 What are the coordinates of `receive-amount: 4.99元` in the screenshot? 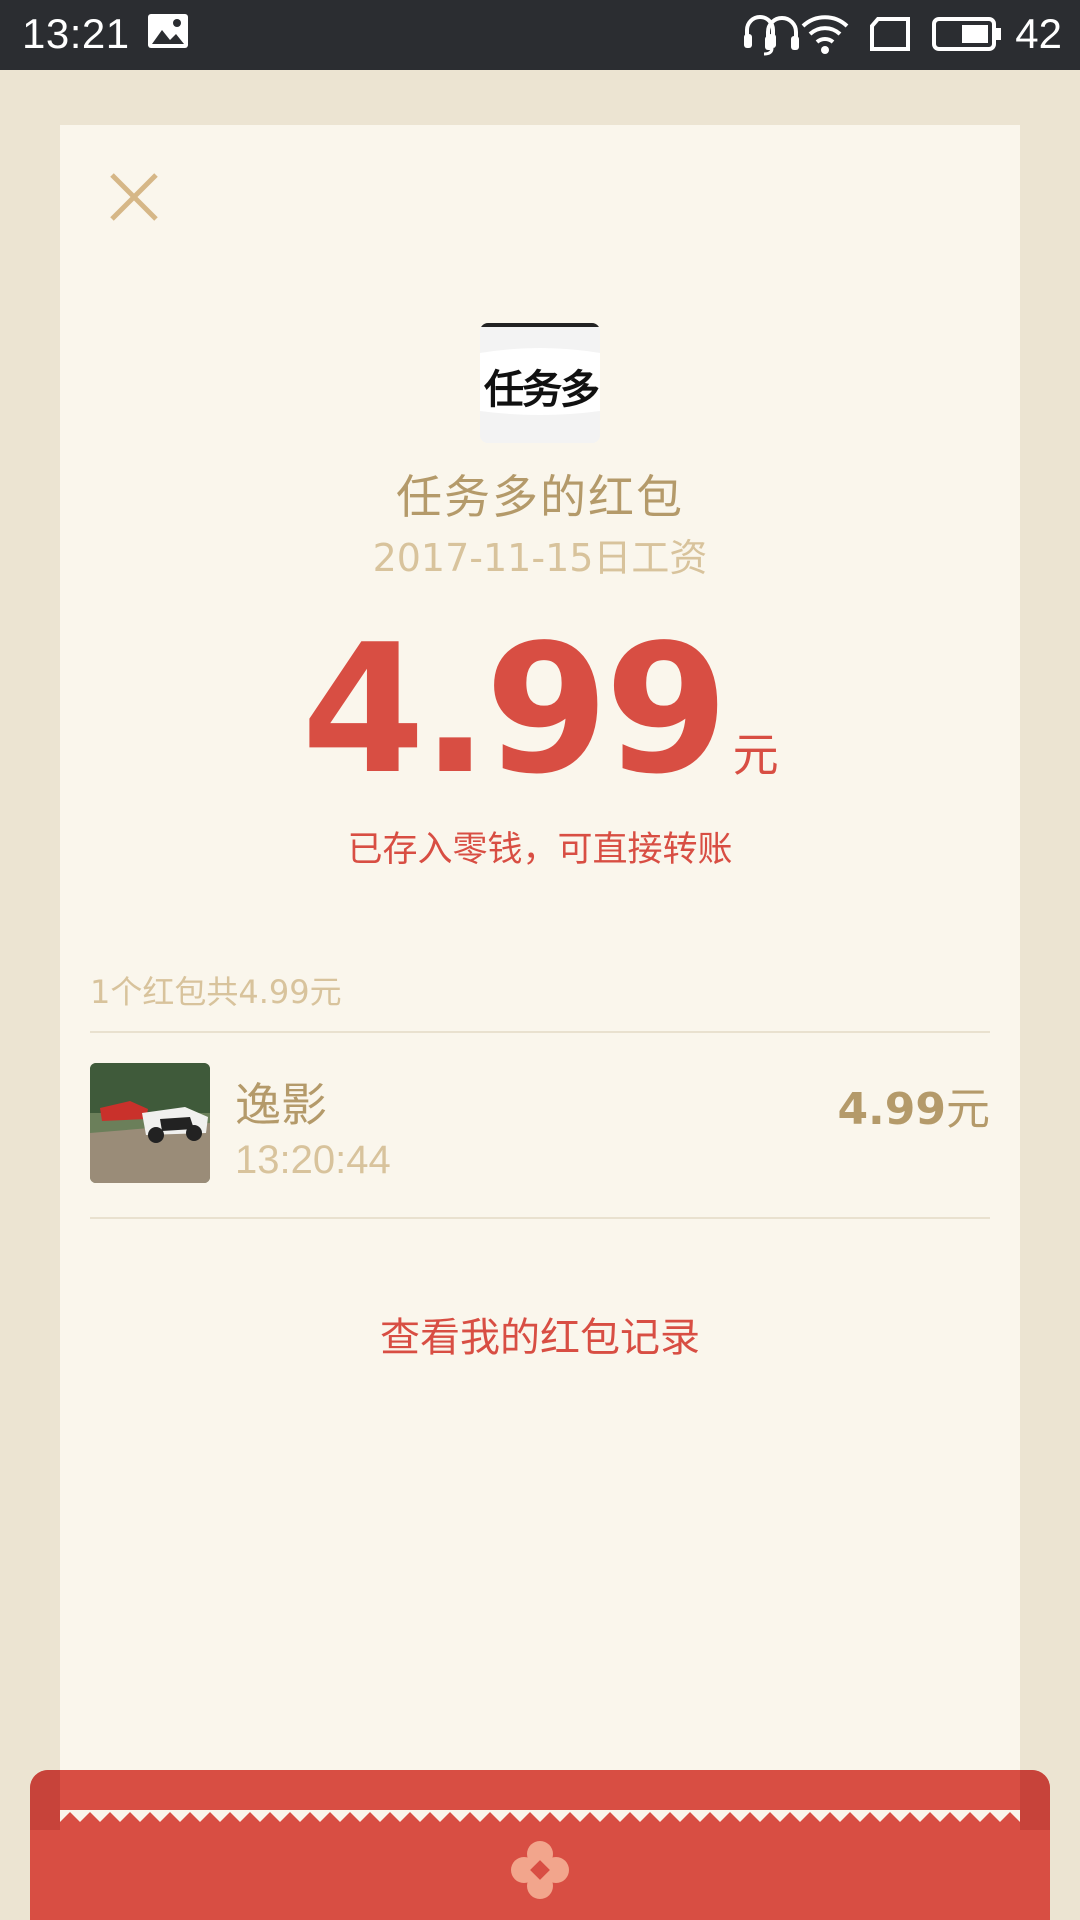 It's located at (913, 1105).